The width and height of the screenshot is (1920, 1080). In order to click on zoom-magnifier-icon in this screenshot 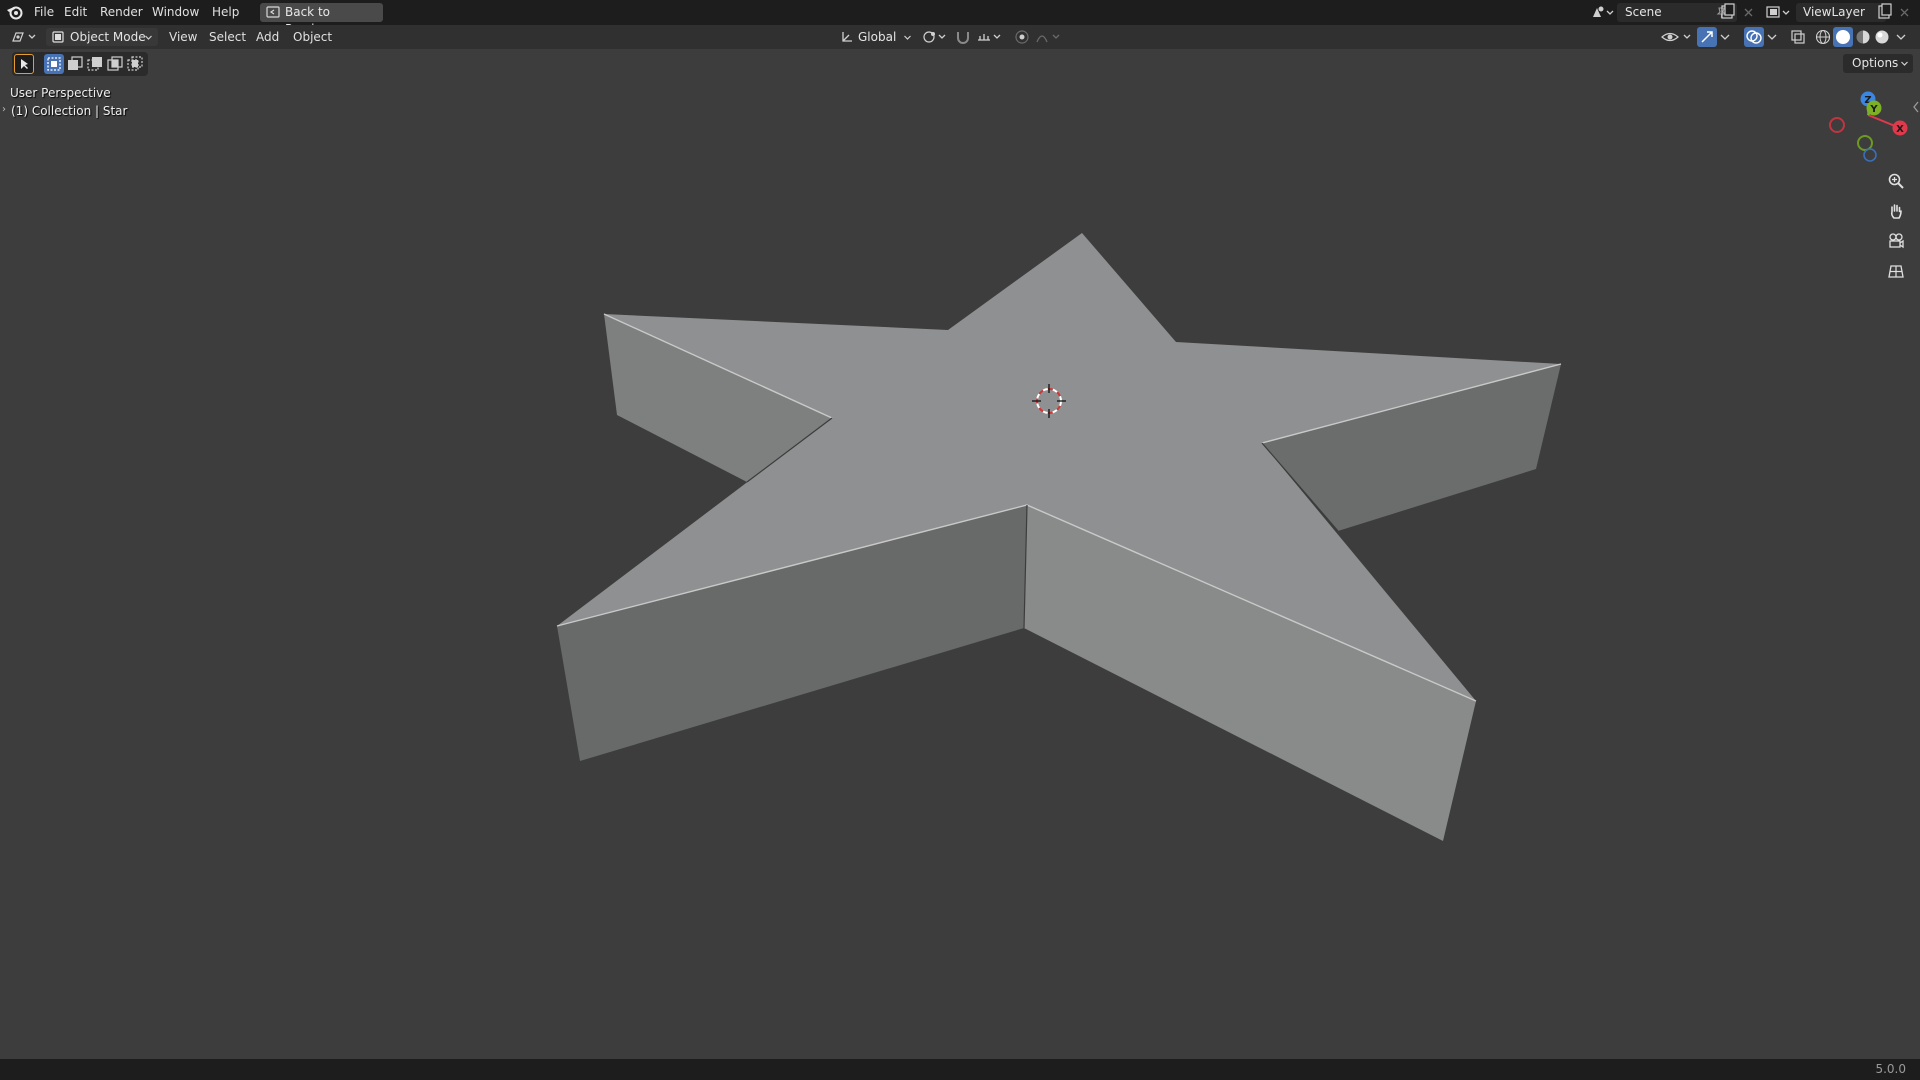, I will do `click(1896, 181)`.